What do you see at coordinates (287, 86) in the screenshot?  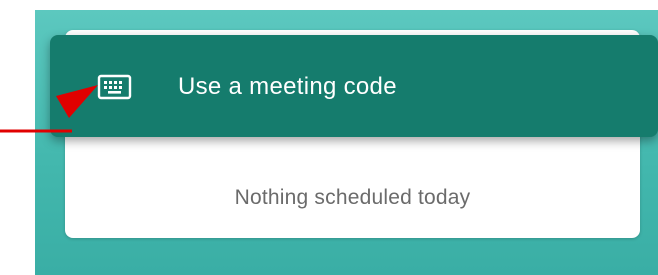 I see `use-meeting-code-label: Use a meeting code` at bounding box center [287, 86].